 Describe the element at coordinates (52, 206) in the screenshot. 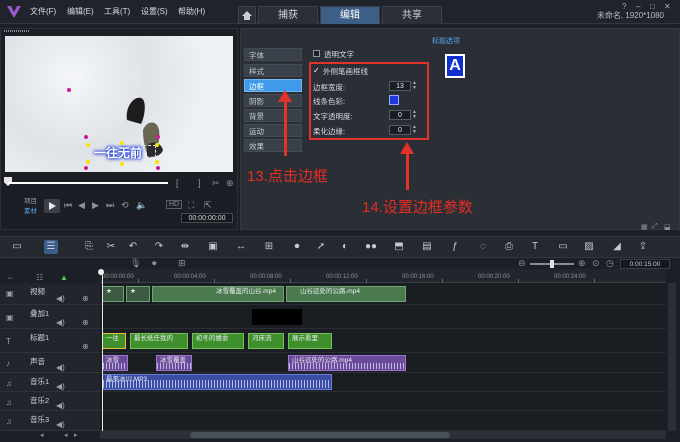

I see `play-button` at that location.